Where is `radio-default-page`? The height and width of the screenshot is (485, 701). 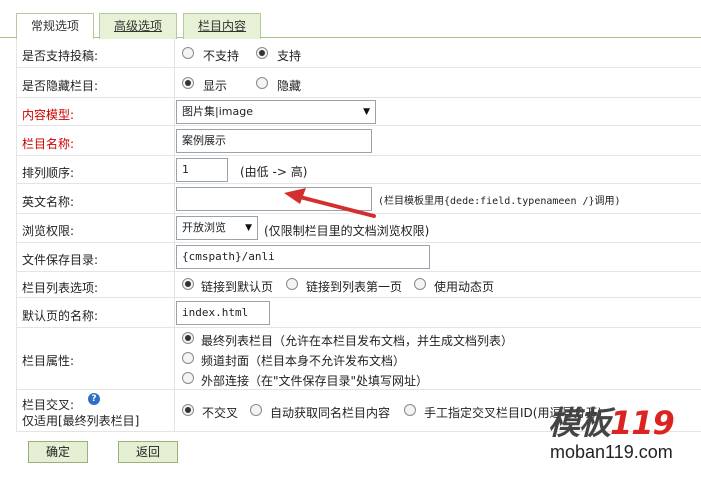
radio-default-page is located at coordinates (188, 284).